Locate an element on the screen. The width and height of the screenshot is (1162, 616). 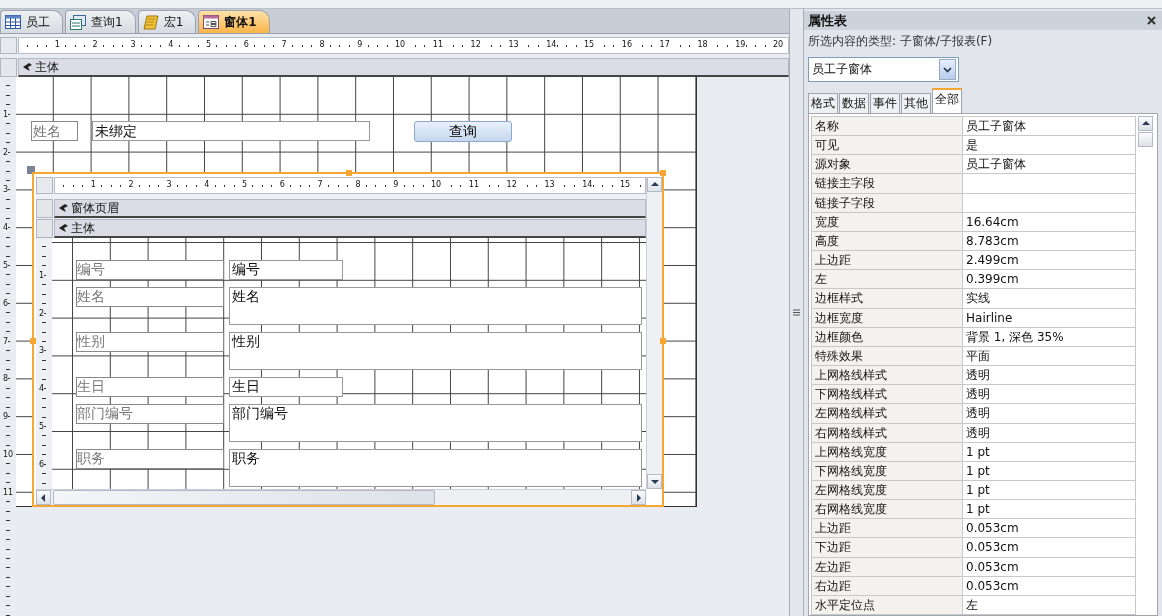
ruler-number: 13 is located at coordinates (513, 44).